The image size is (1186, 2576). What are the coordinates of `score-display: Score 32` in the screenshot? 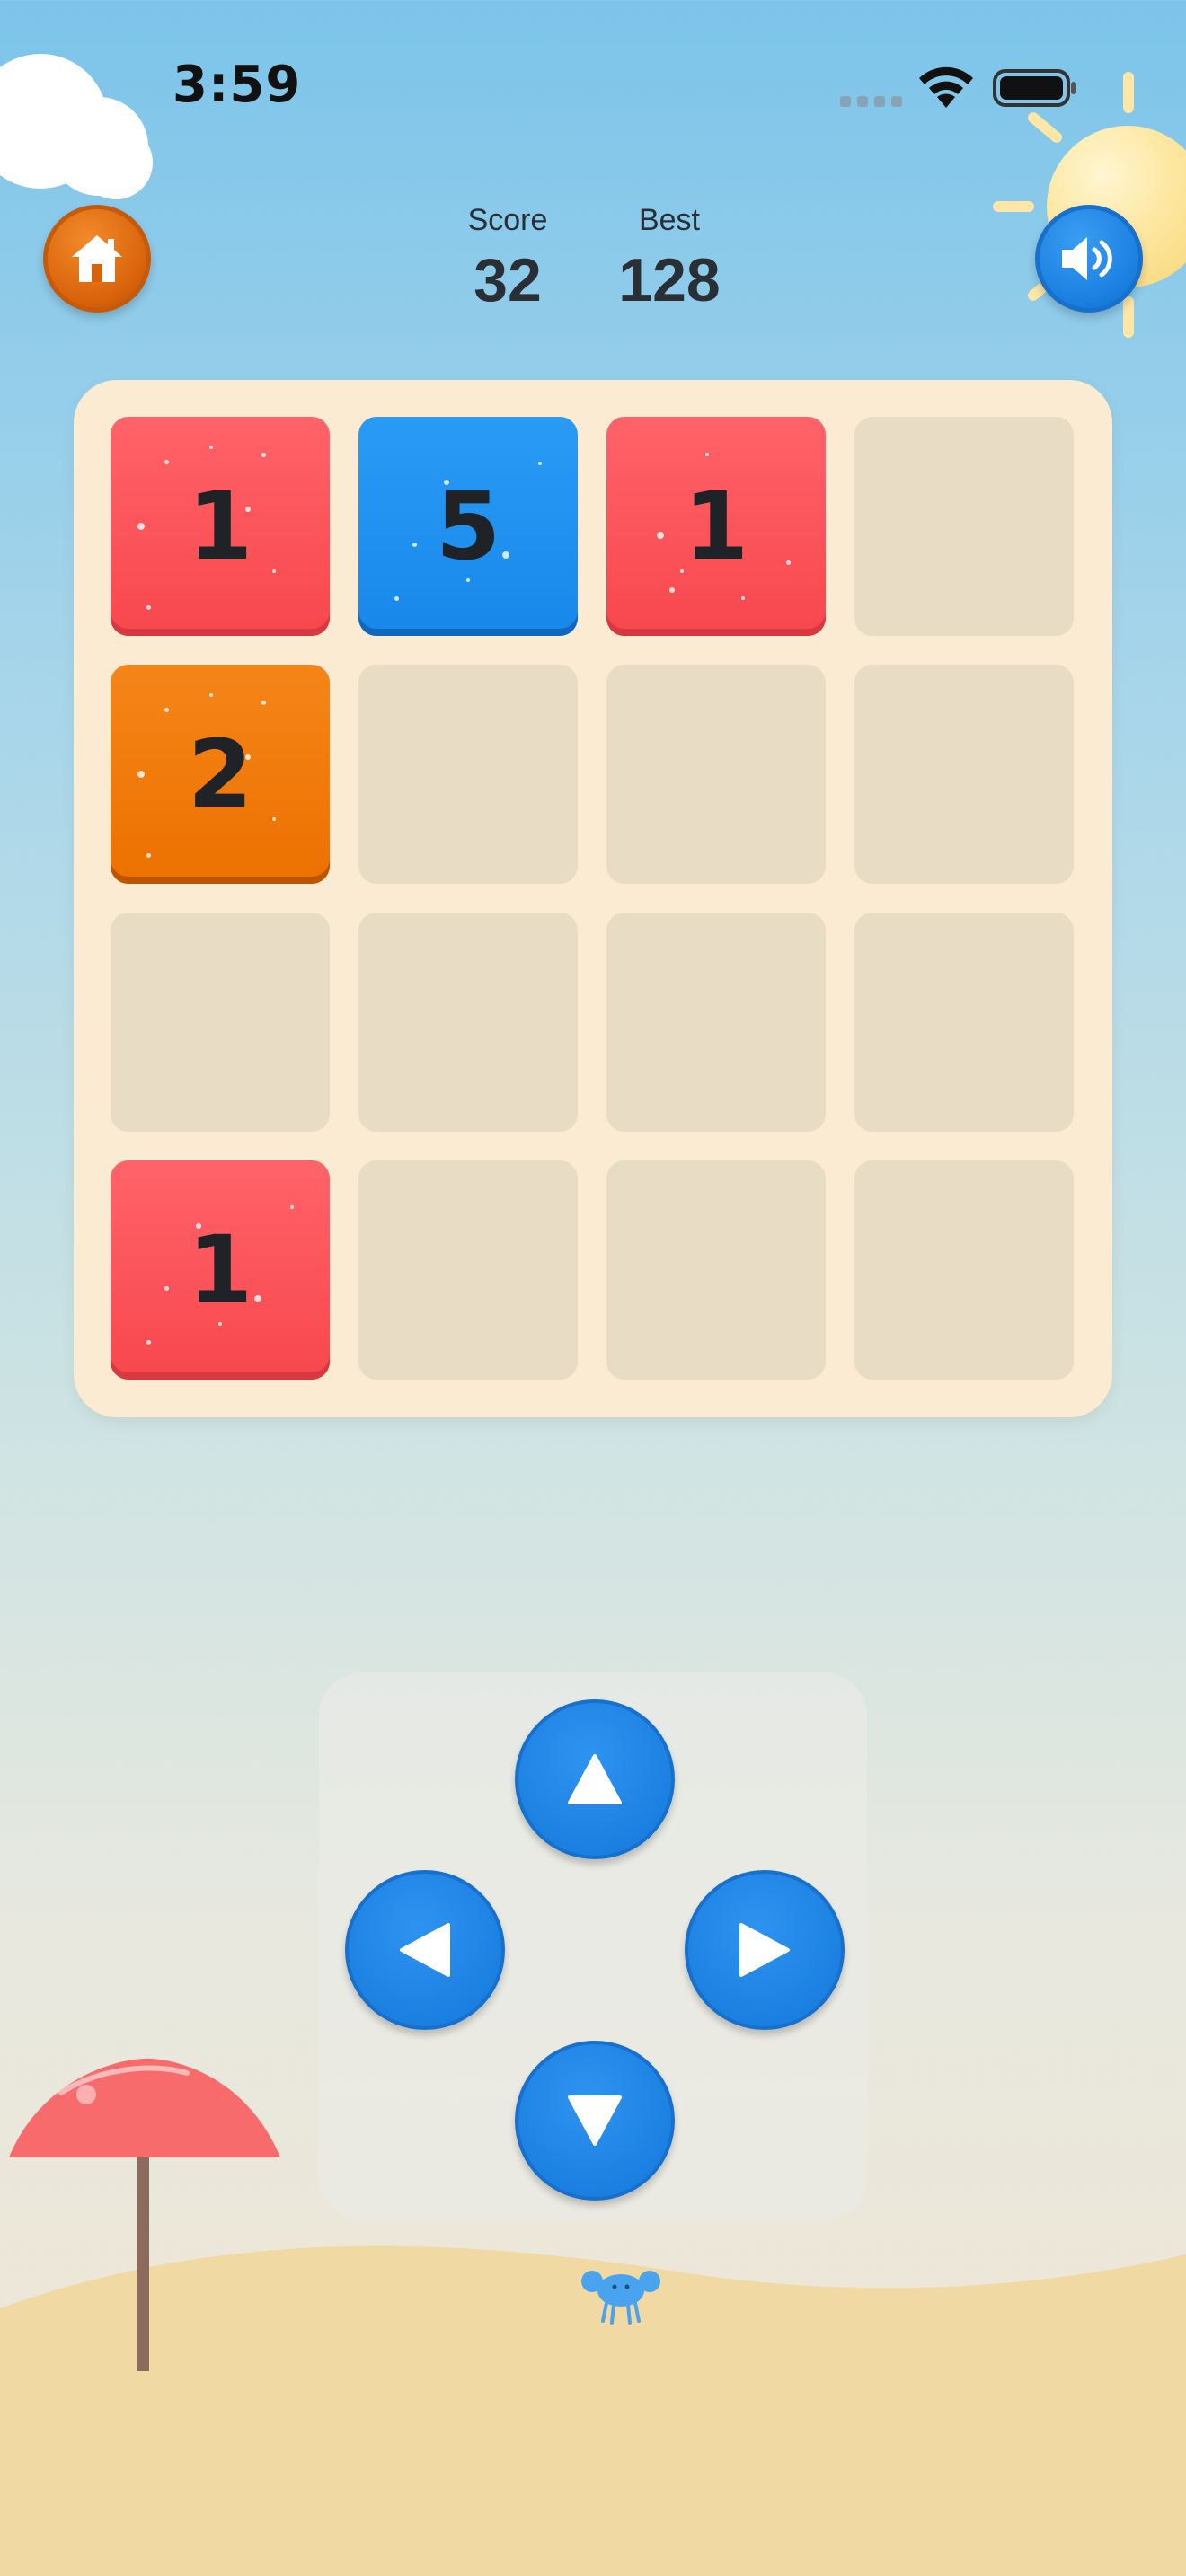 It's located at (508, 259).